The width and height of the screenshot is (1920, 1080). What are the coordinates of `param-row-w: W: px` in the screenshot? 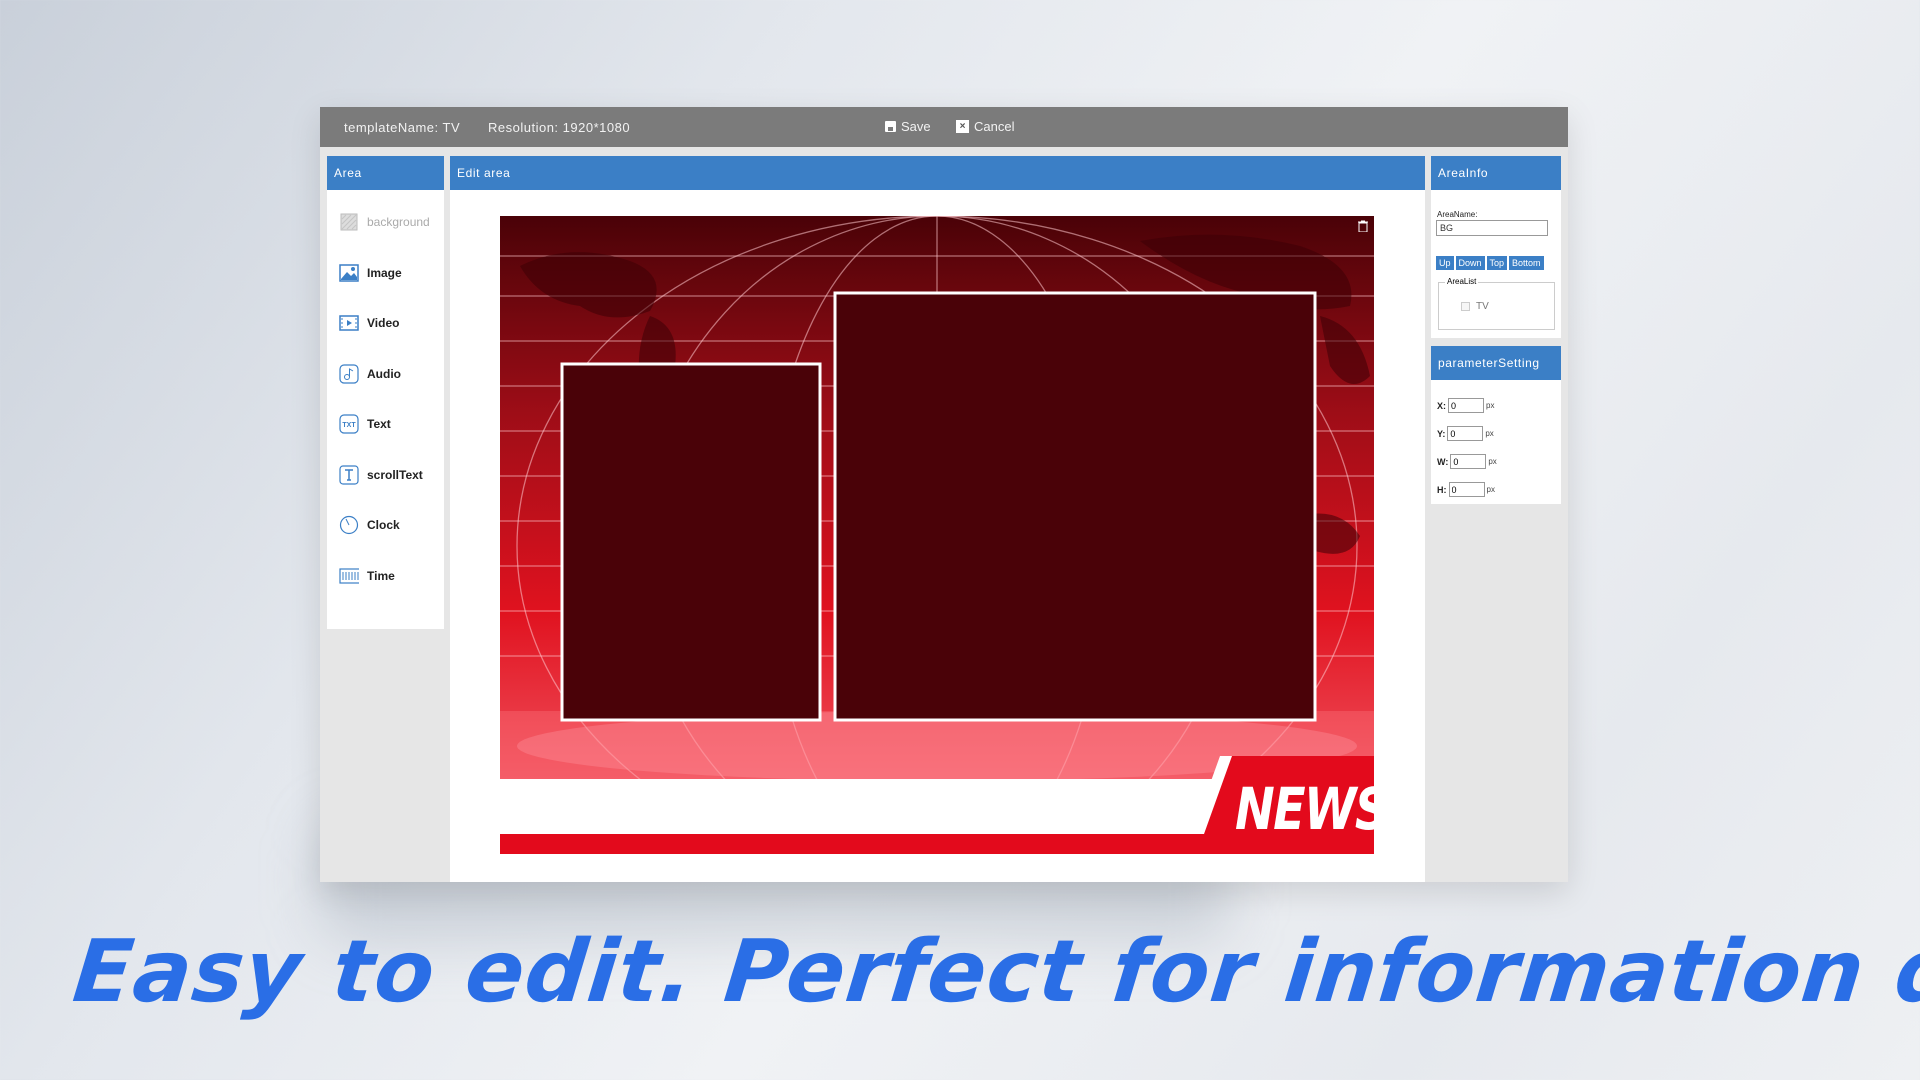 It's located at (1467, 461).